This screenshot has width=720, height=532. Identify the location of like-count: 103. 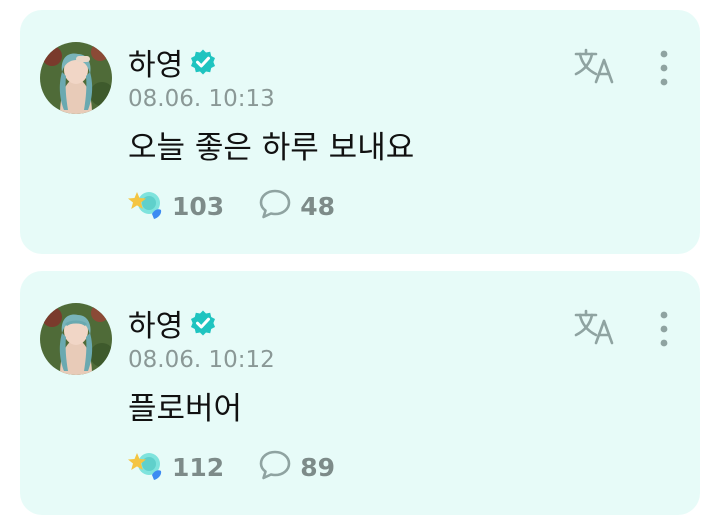
(198, 206).